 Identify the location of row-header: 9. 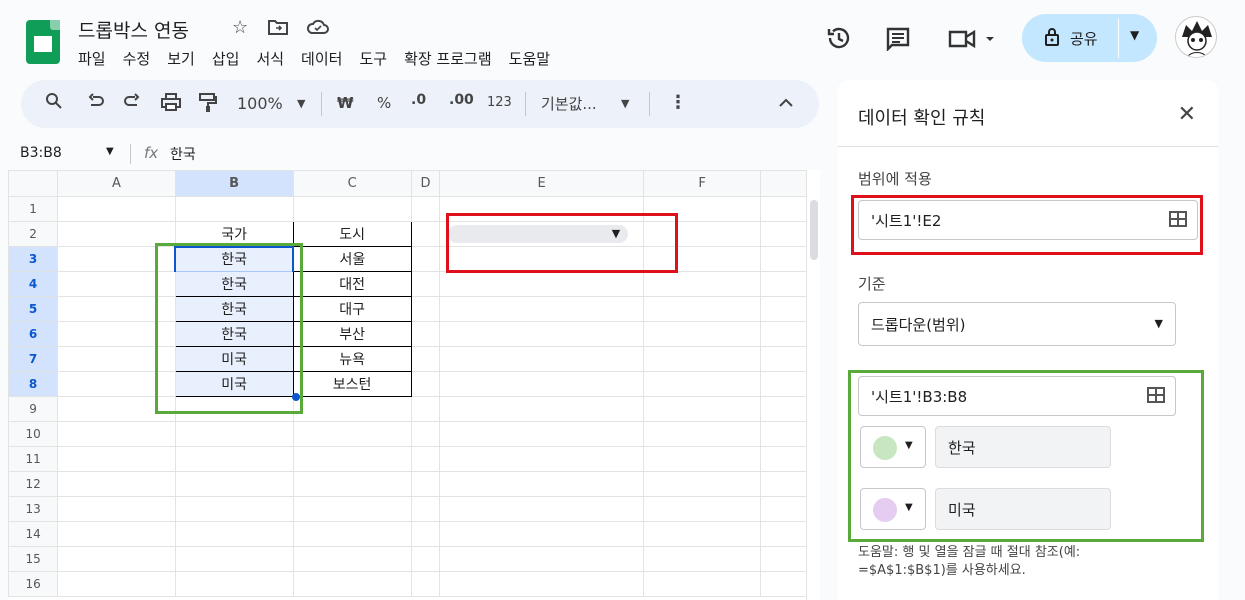
(33, 409).